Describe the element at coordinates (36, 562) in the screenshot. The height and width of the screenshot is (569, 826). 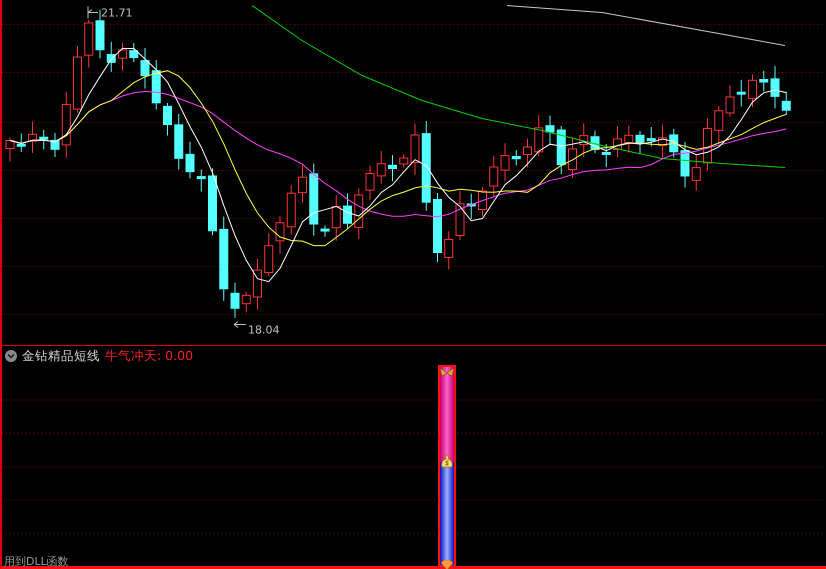
I see `footer-note: 用到DLL函数` at that location.